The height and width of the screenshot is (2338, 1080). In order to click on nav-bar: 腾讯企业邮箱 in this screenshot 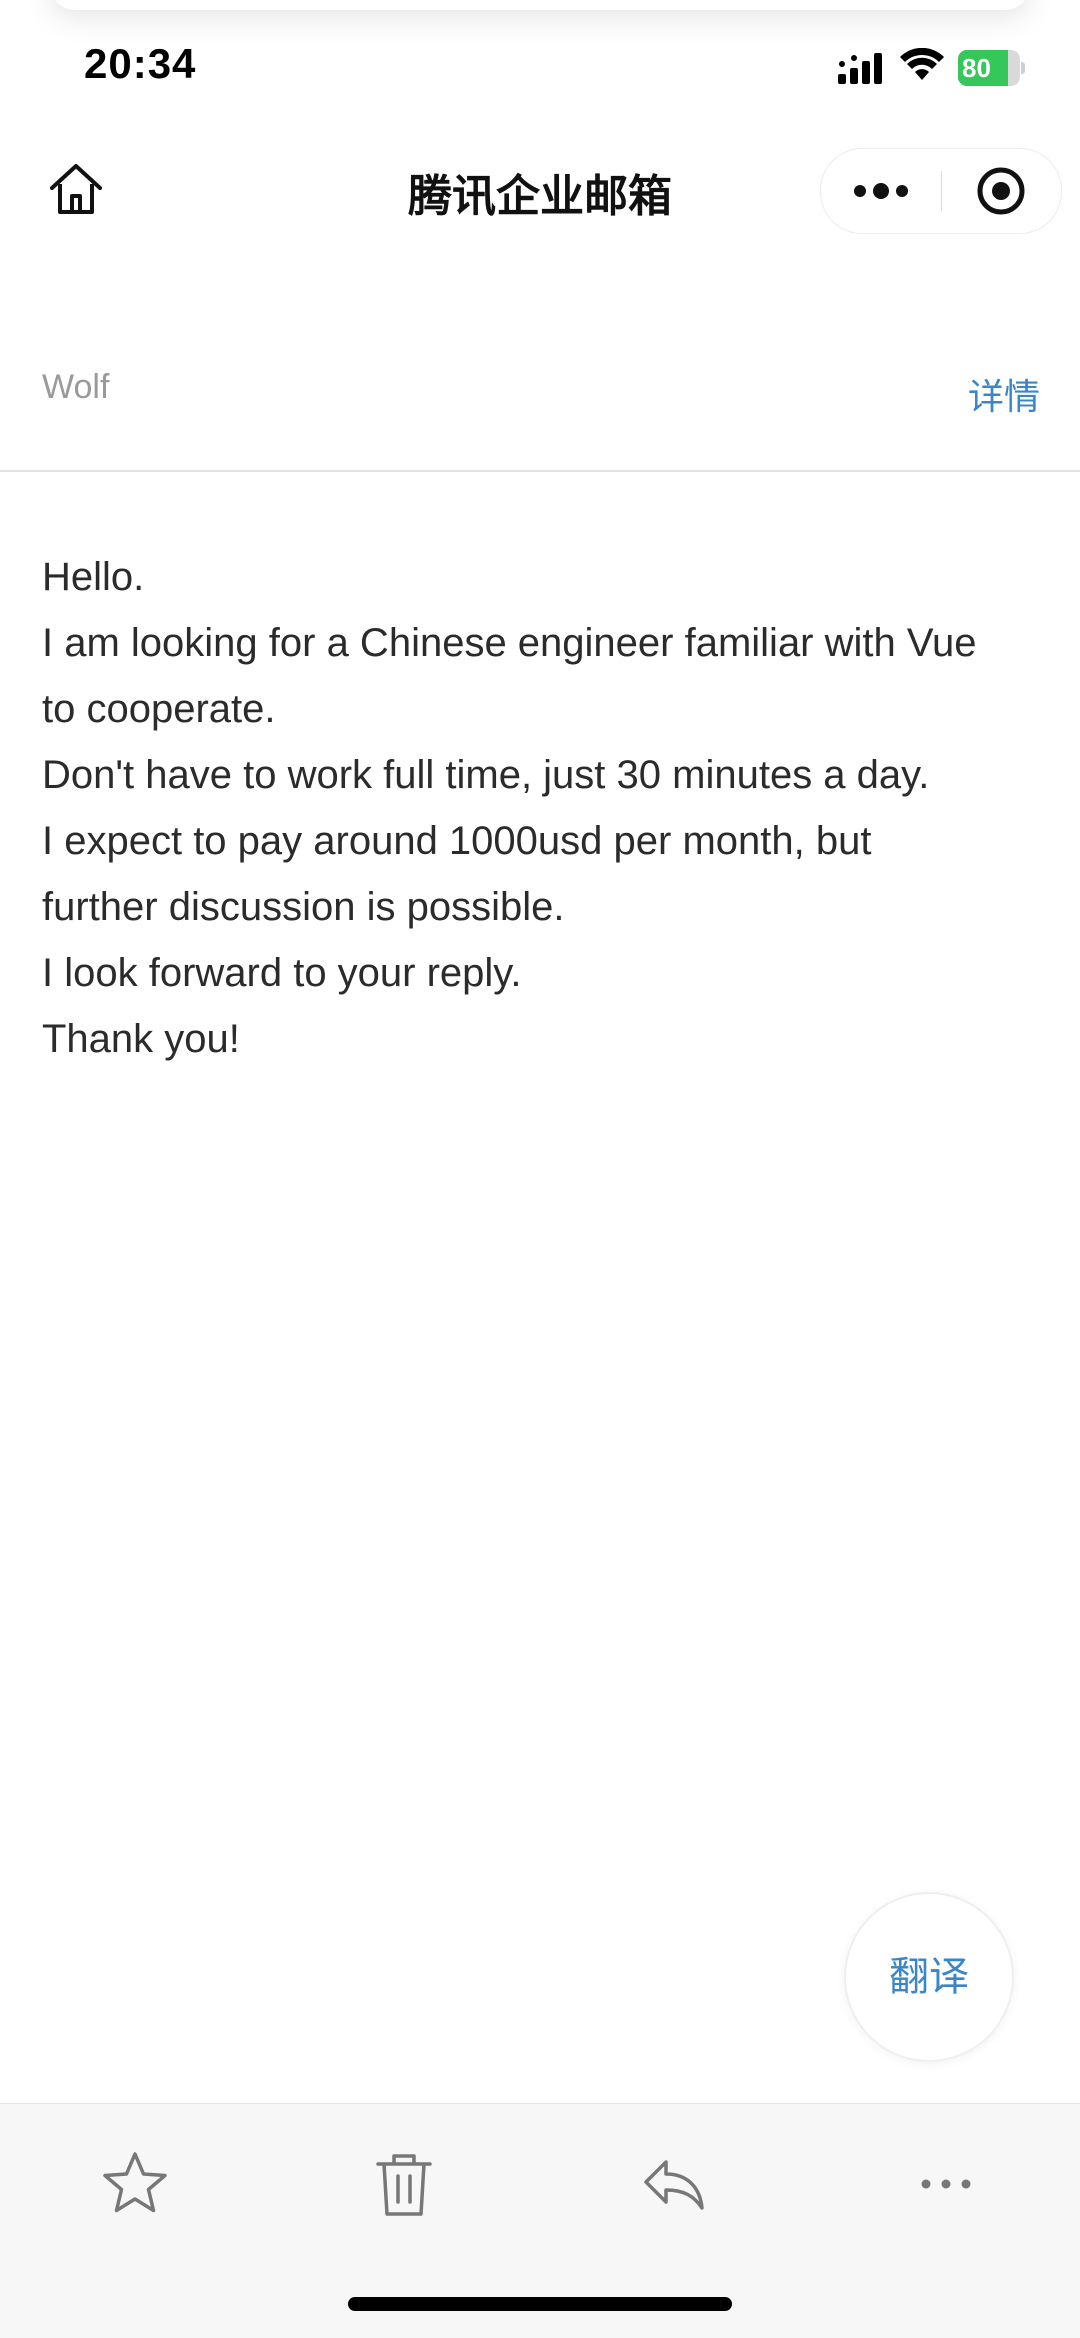, I will do `click(540, 195)`.